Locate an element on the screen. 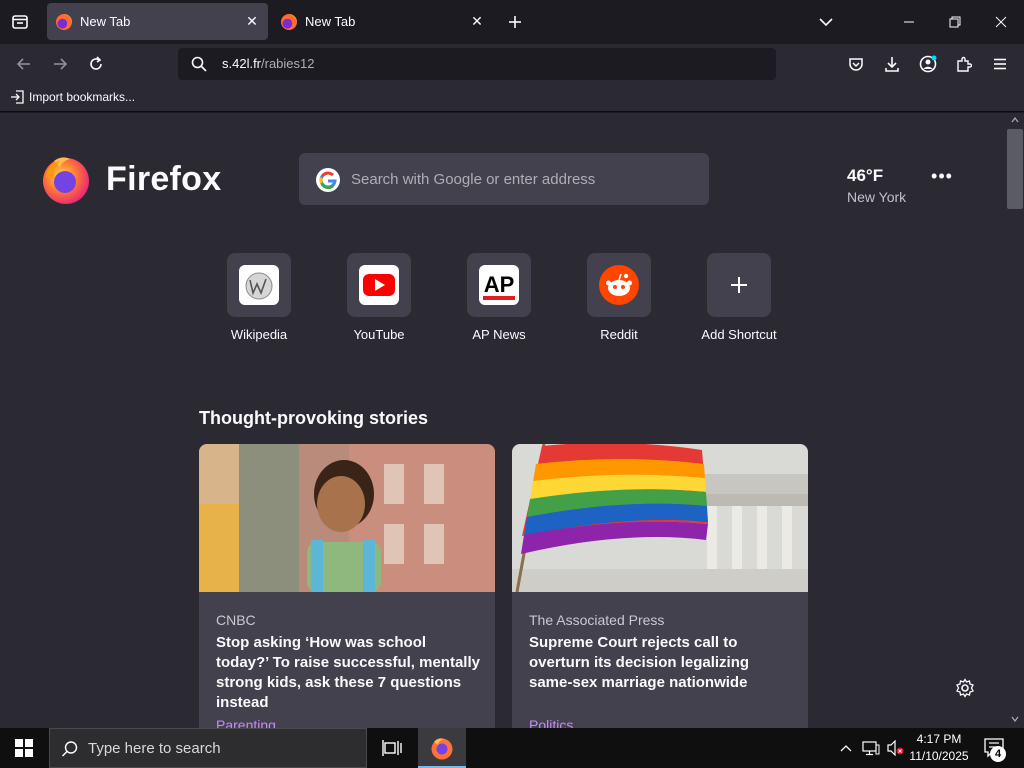  scrollbar-thumb is located at coordinates (1015, 169).